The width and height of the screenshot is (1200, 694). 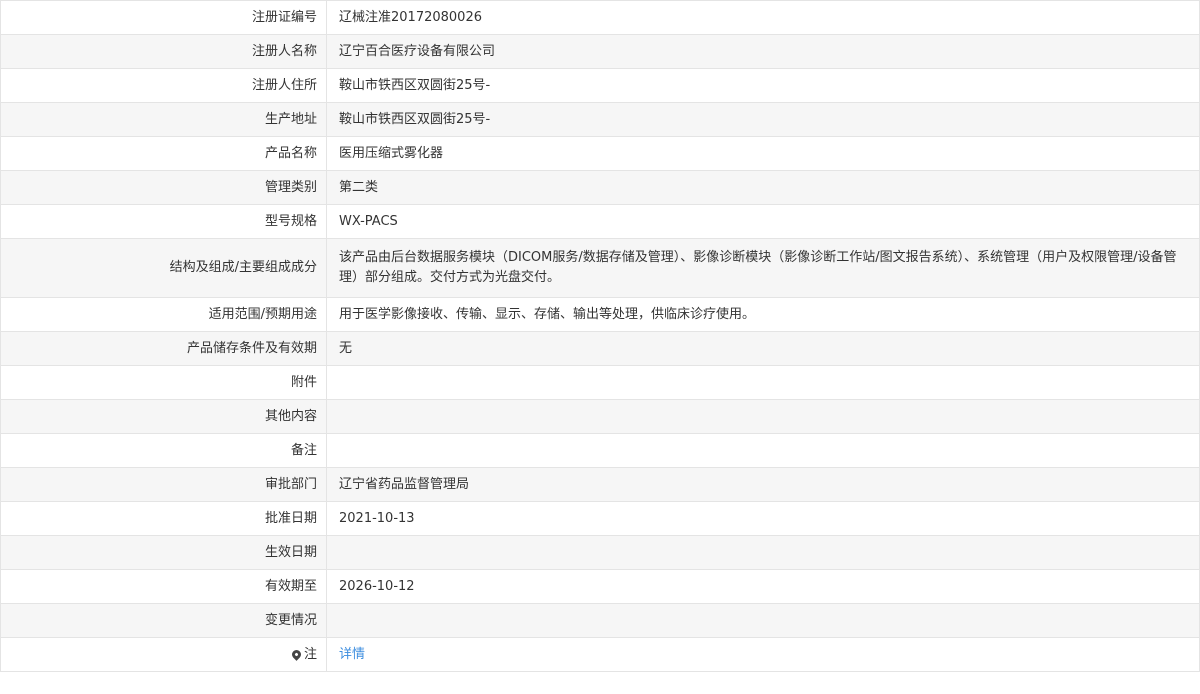 What do you see at coordinates (763, 620) in the screenshot?
I see `field-value-change-history` at bounding box center [763, 620].